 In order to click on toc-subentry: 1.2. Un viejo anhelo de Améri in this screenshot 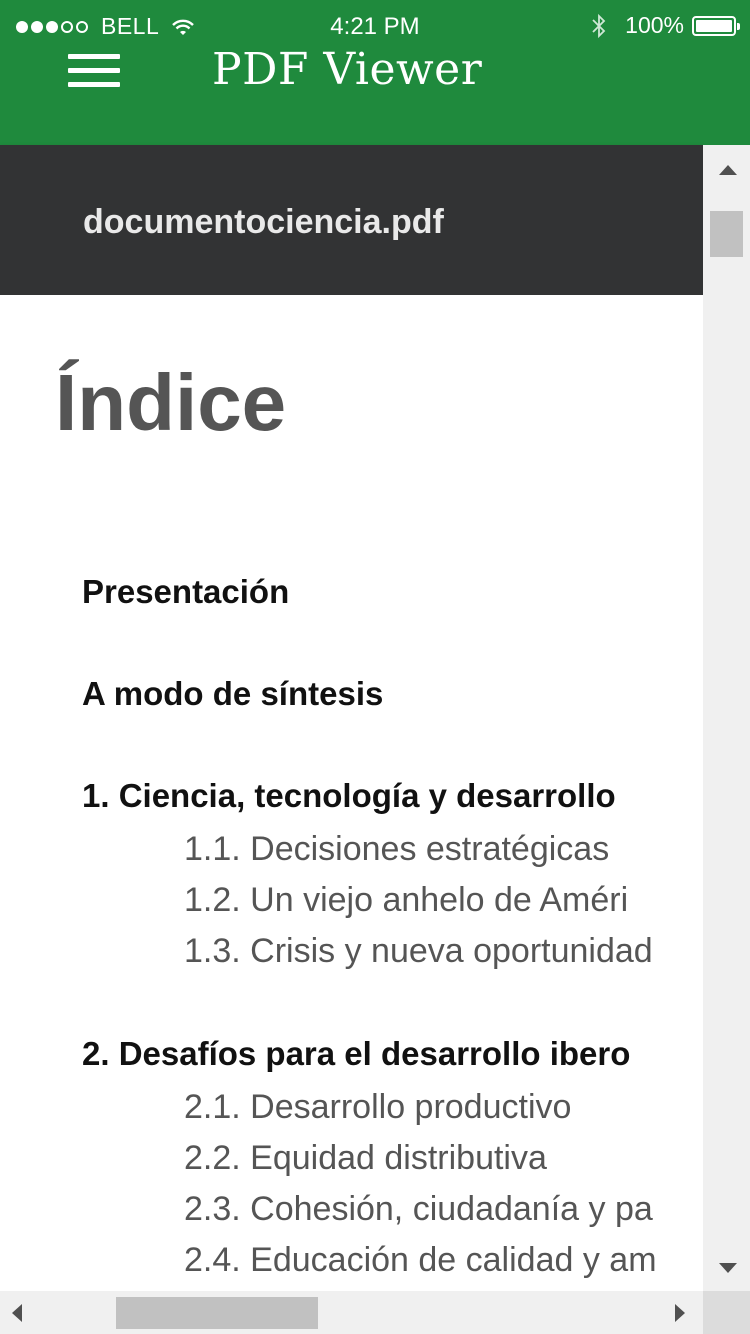, I will do `click(406, 900)`.